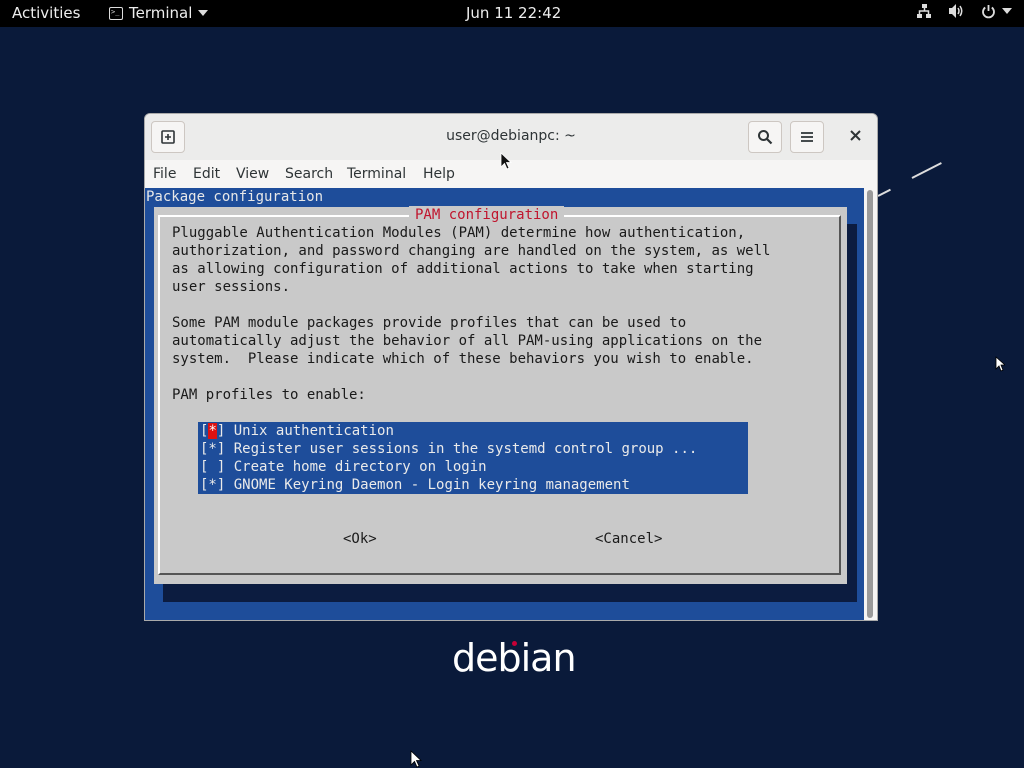 Image resolution: width=1024 pixels, height=768 pixels. I want to click on menu-search: Search, so click(309, 174).